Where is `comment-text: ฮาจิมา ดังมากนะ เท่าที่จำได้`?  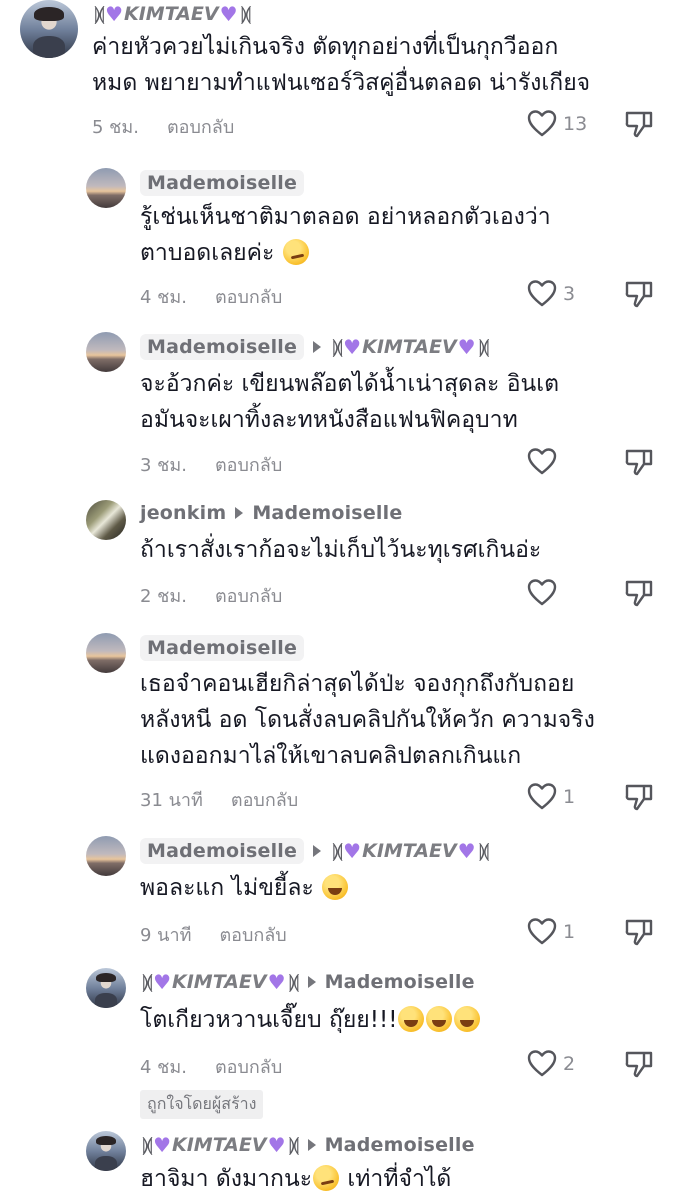
comment-text: ฮาจิมา ดังมากนะ เท่าที่จำได้ is located at coordinates (296, 1178).